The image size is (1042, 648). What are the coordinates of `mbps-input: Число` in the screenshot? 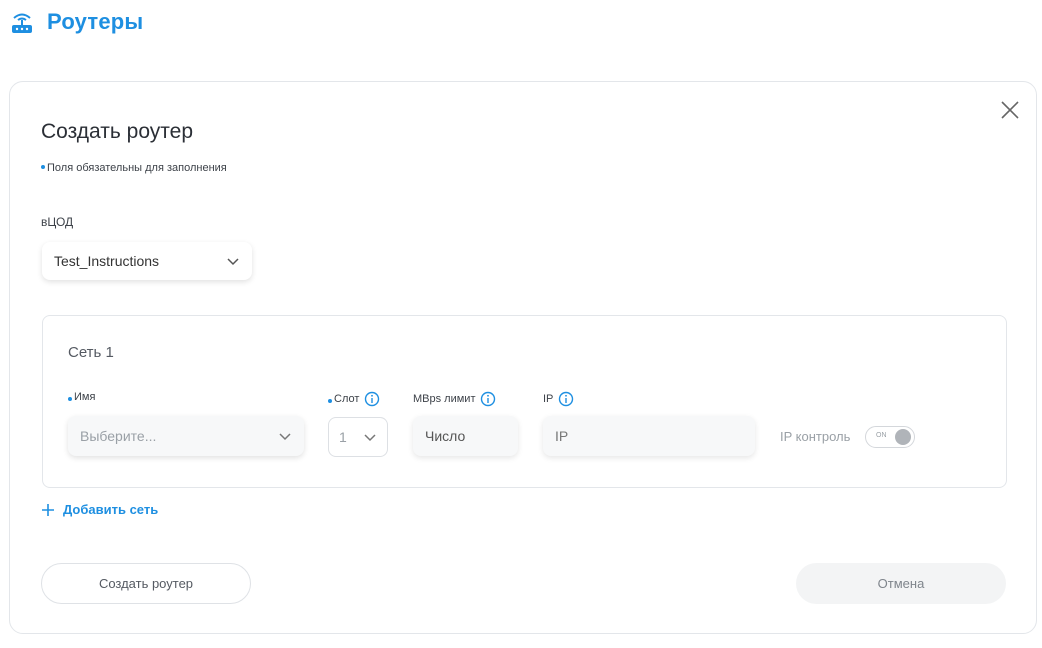 It's located at (465, 436).